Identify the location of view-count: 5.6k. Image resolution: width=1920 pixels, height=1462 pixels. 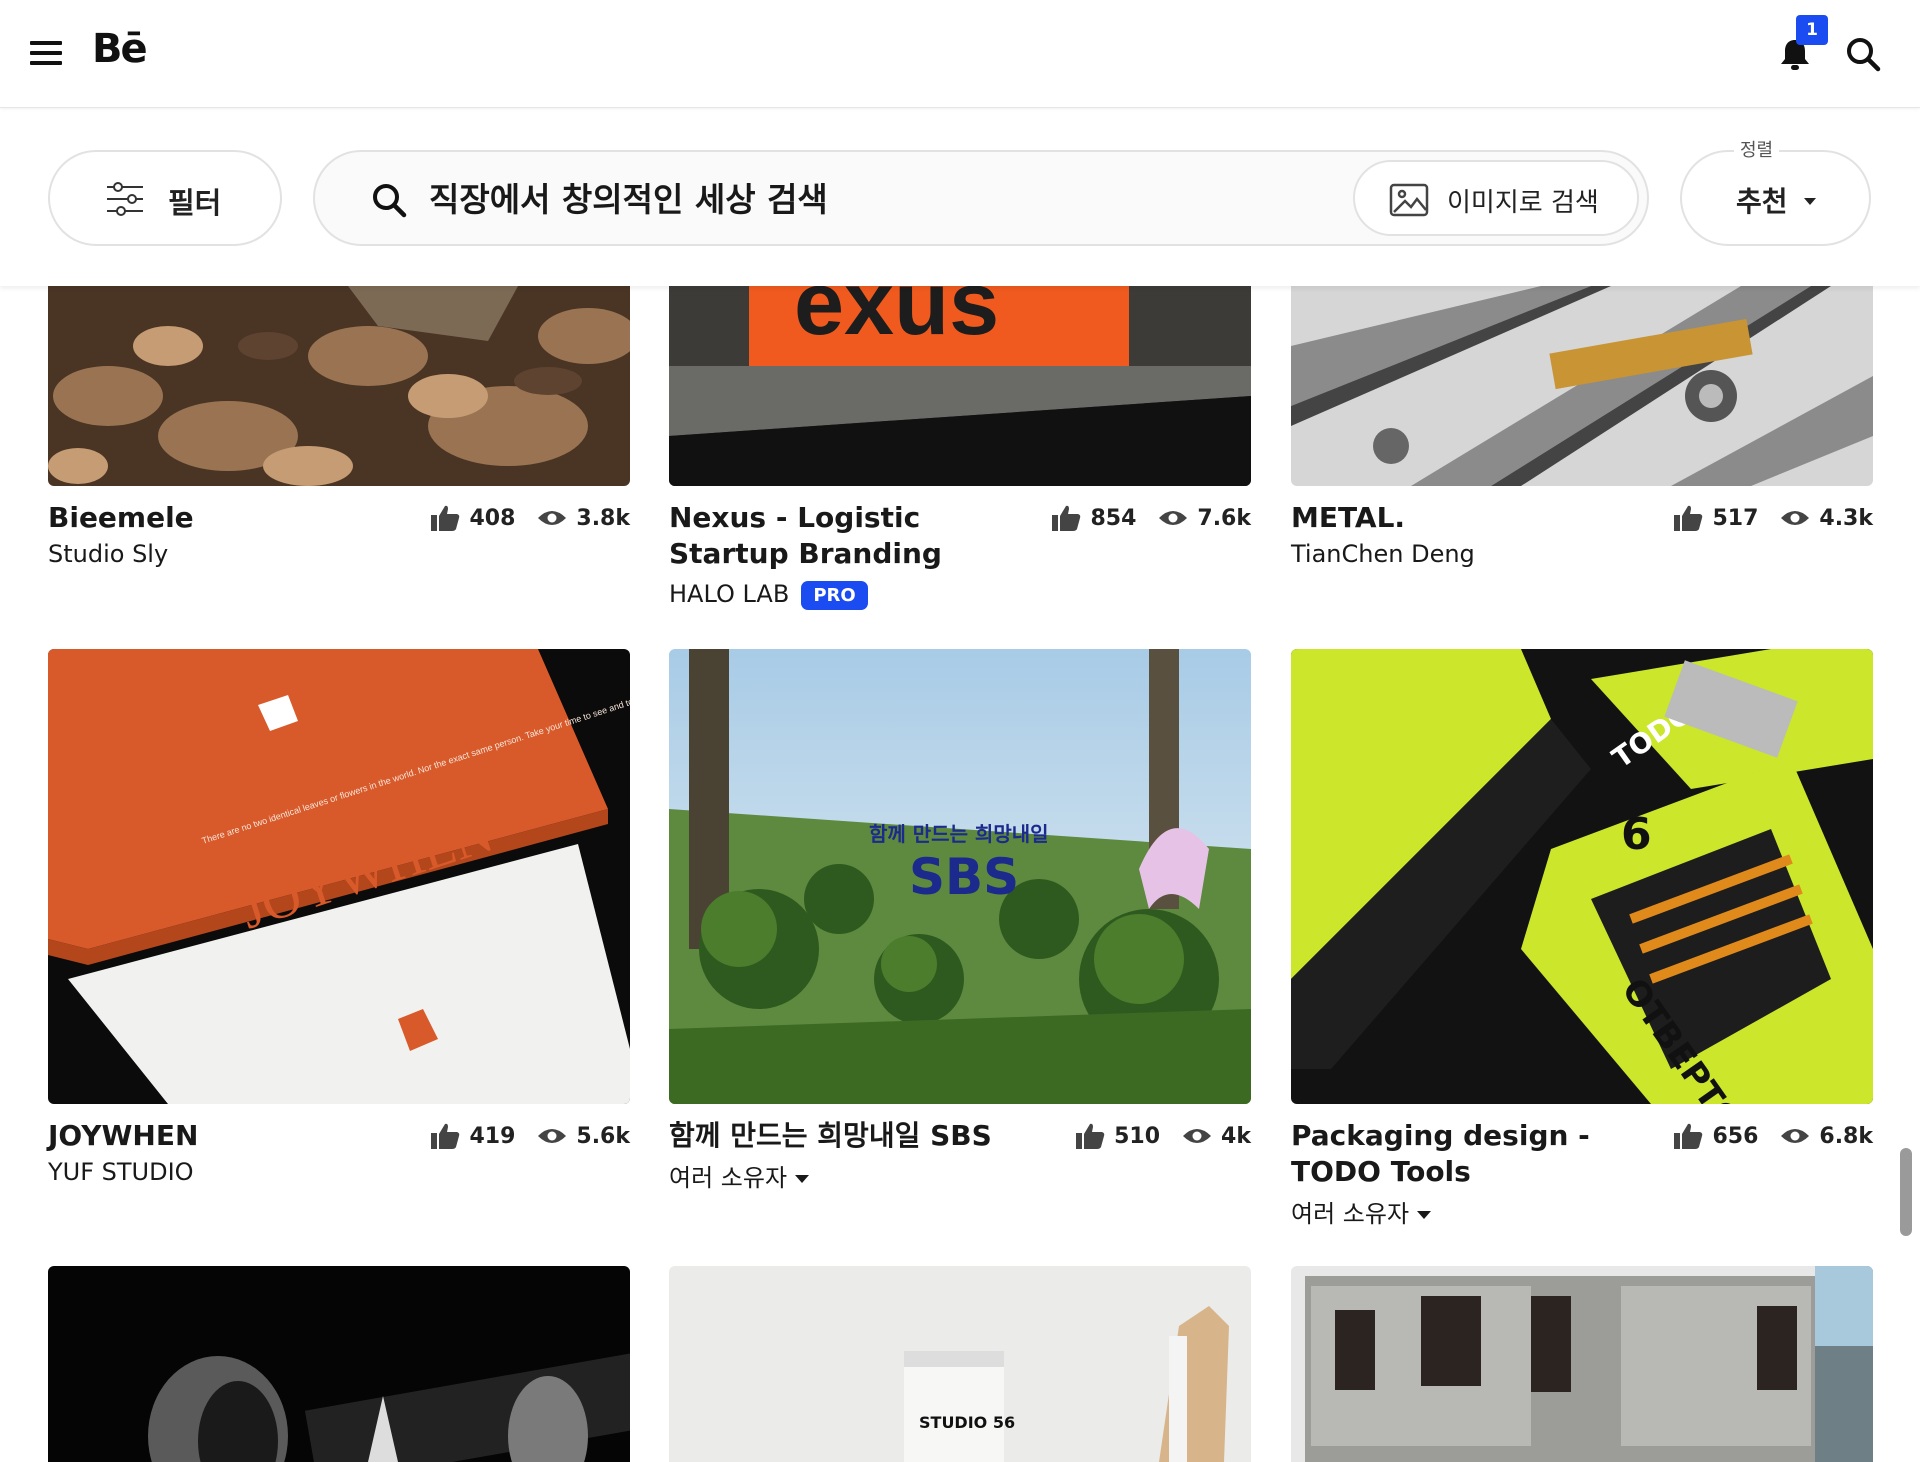
(603, 1136).